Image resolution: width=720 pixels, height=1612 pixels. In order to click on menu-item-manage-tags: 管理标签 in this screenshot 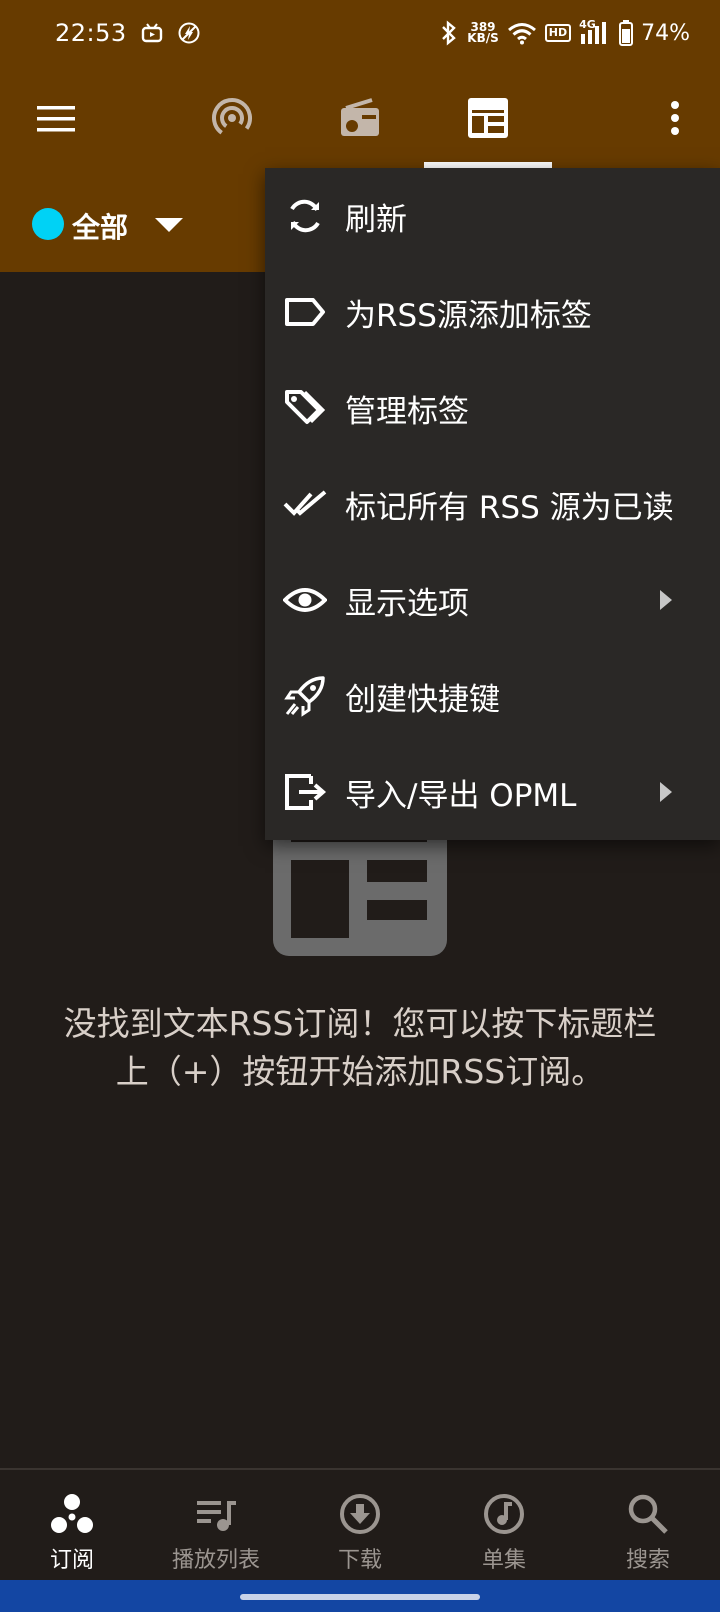, I will do `click(492, 408)`.